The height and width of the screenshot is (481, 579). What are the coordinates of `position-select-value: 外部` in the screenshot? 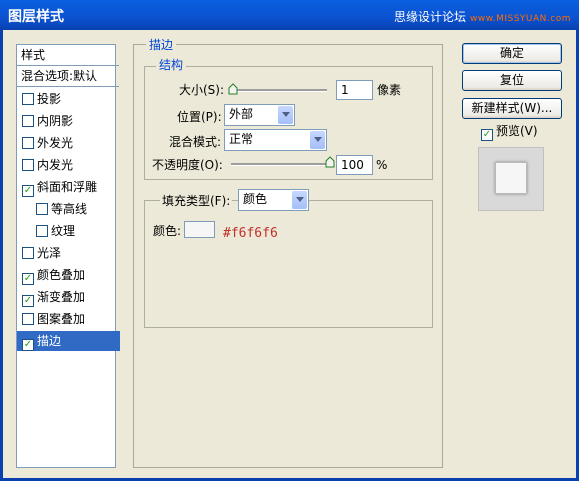 It's located at (241, 114).